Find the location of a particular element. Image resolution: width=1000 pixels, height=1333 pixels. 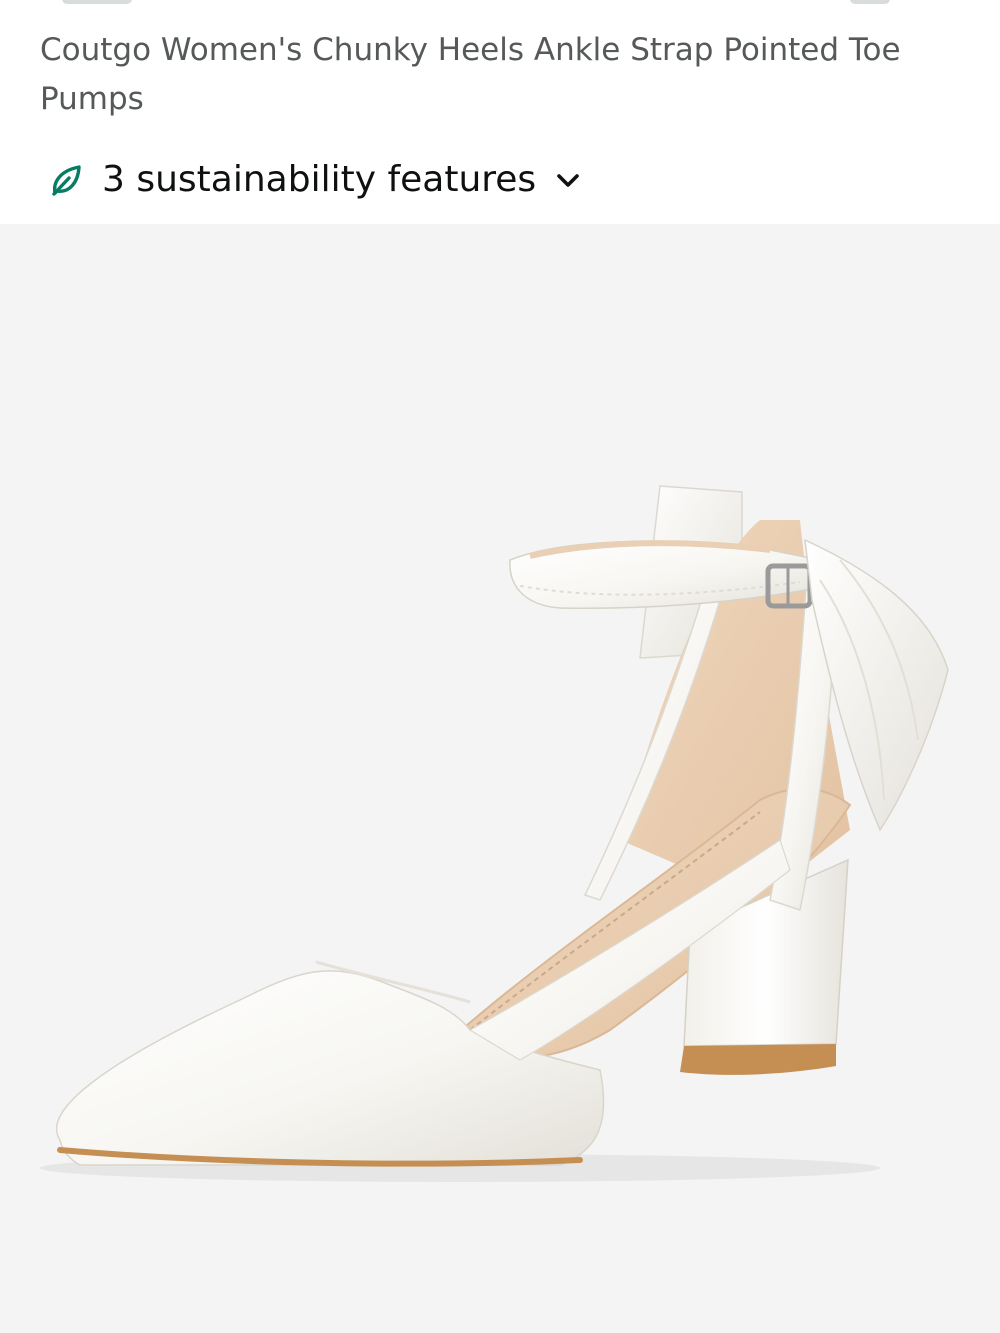

top-edge-cutoff is located at coordinates (500, 3).